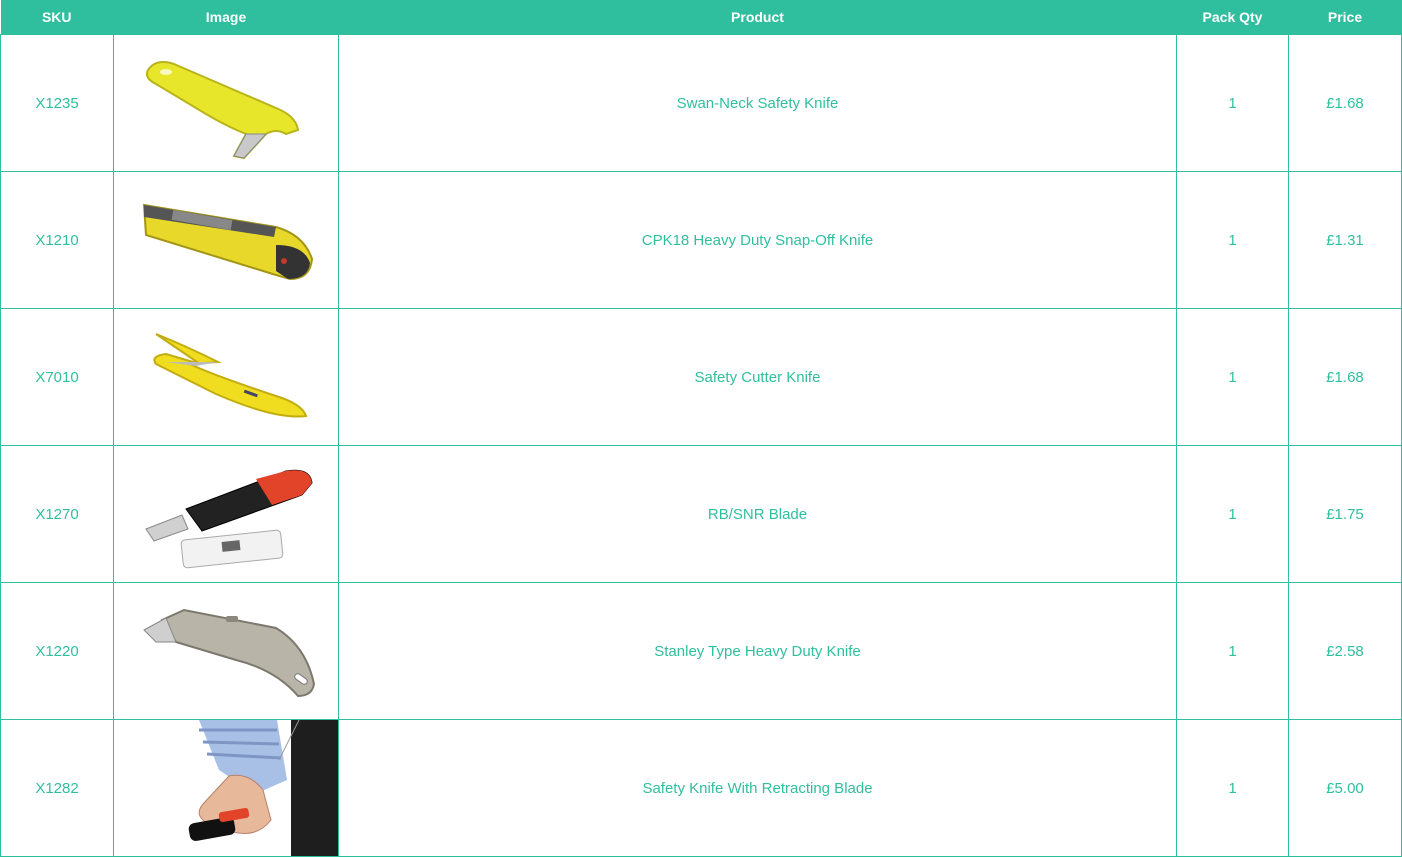 Image resolution: width=1402 pixels, height=858 pixels. What do you see at coordinates (226, 17) in the screenshot?
I see `header-image: Image` at bounding box center [226, 17].